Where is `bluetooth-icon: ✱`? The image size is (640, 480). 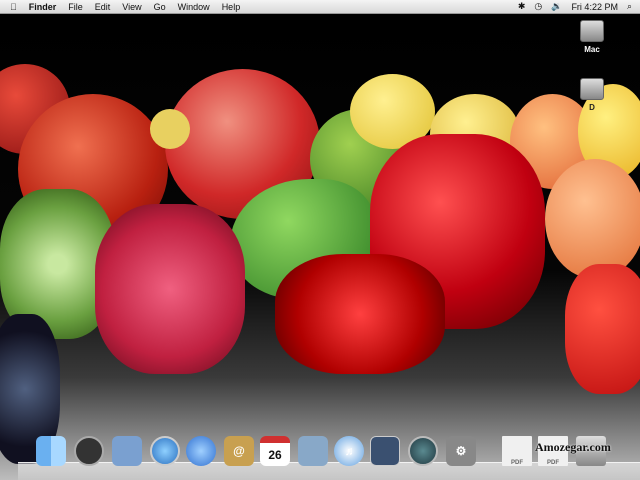 bluetooth-icon: ✱ is located at coordinates (522, 6).